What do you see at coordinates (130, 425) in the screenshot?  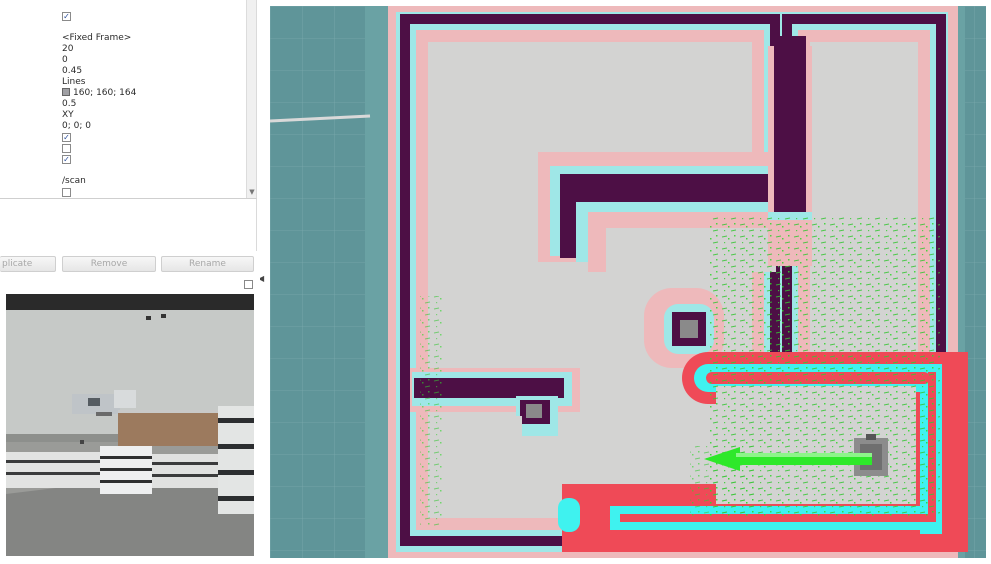 I see `camera-image` at bounding box center [130, 425].